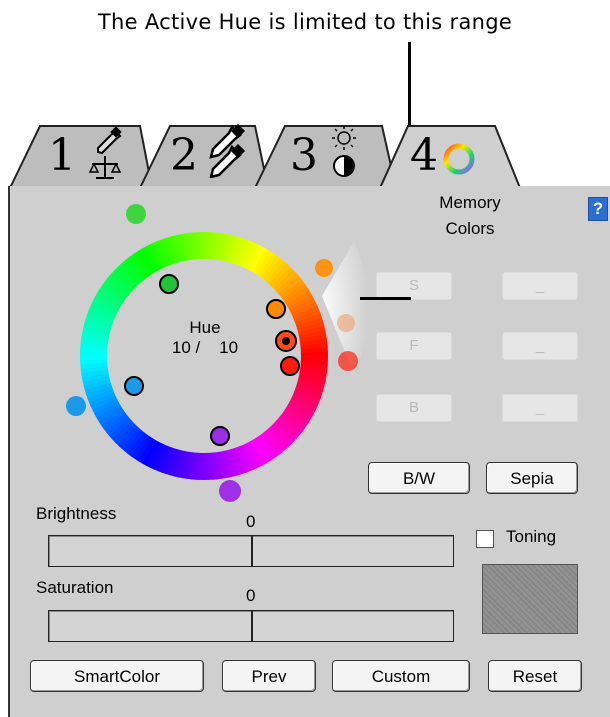 Image resolution: width=610 pixels, height=717 pixels. I want to click on memory-slot-2-button: _, so click(540, 346).